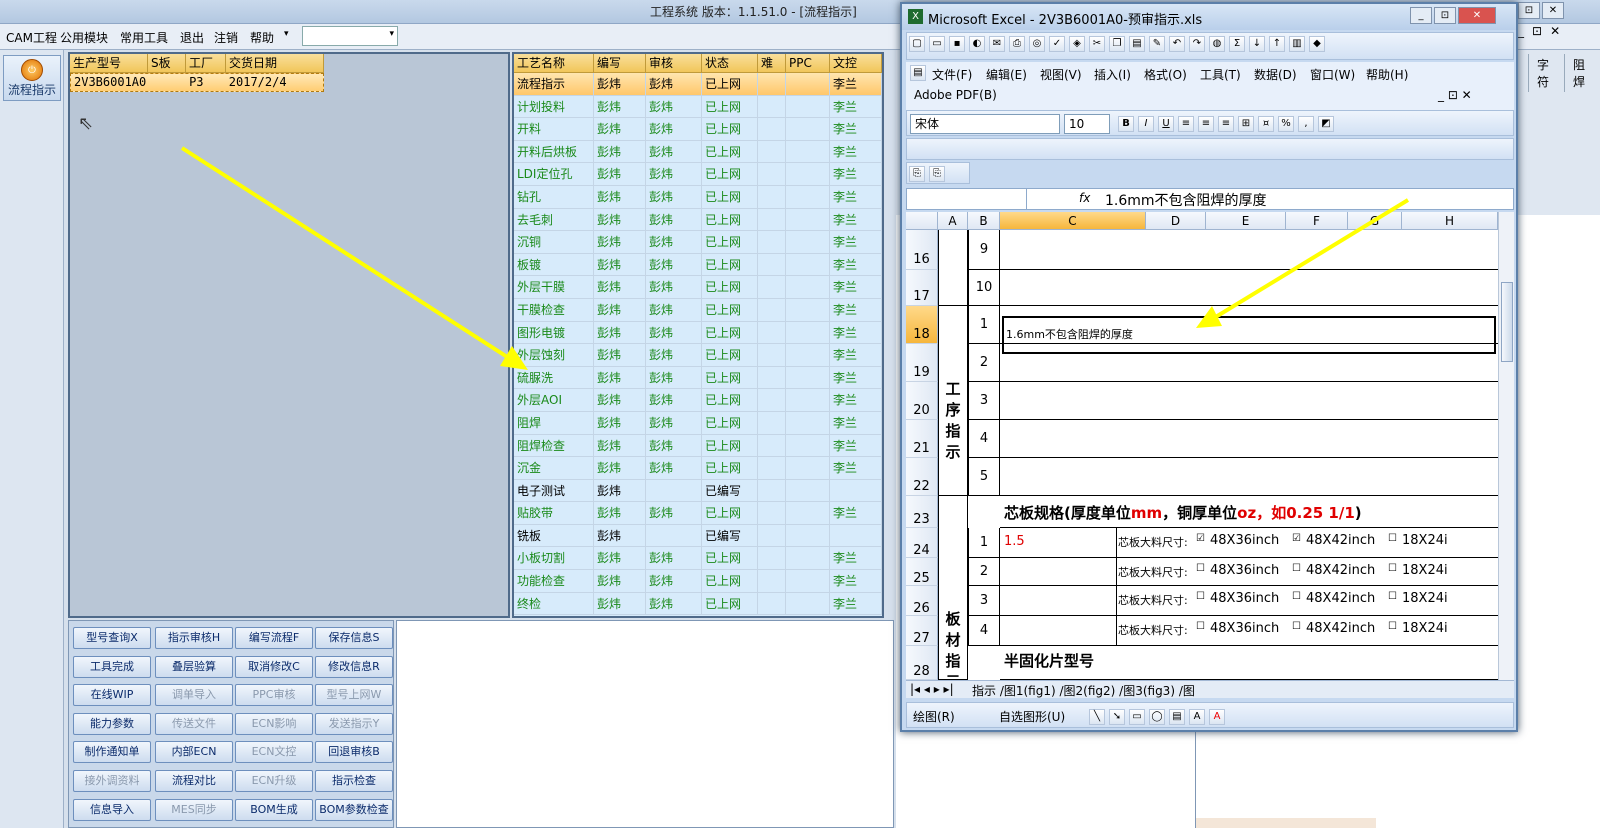 This screenshot has height=828, width=1600. Describe the element at coordinates (554, 63) in the screenshot. I see `col-header-process: 工艺名称` at that location.